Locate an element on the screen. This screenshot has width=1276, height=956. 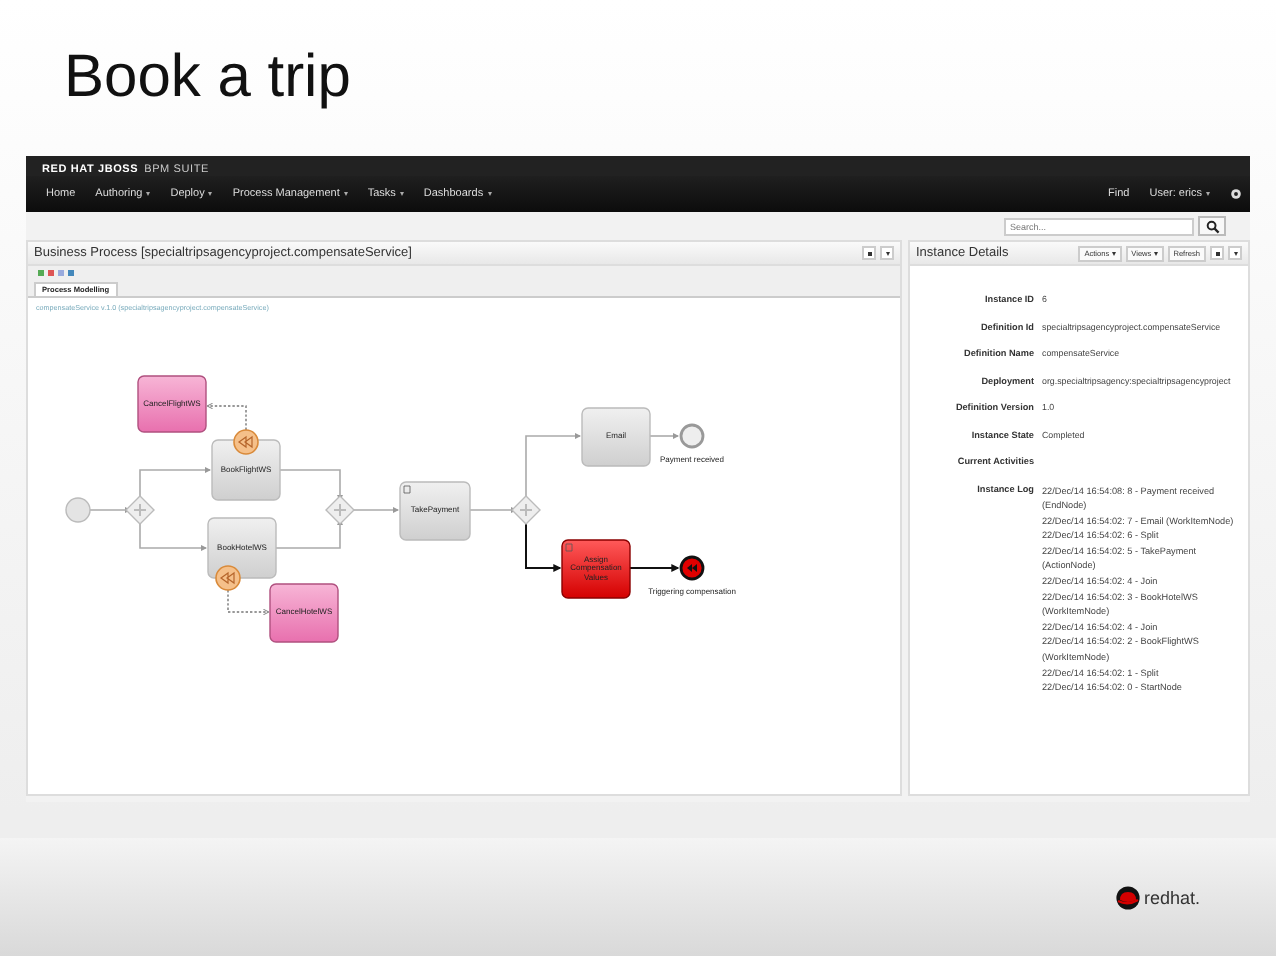
slide-title: Book a trip is located at coordinates (207, 78).